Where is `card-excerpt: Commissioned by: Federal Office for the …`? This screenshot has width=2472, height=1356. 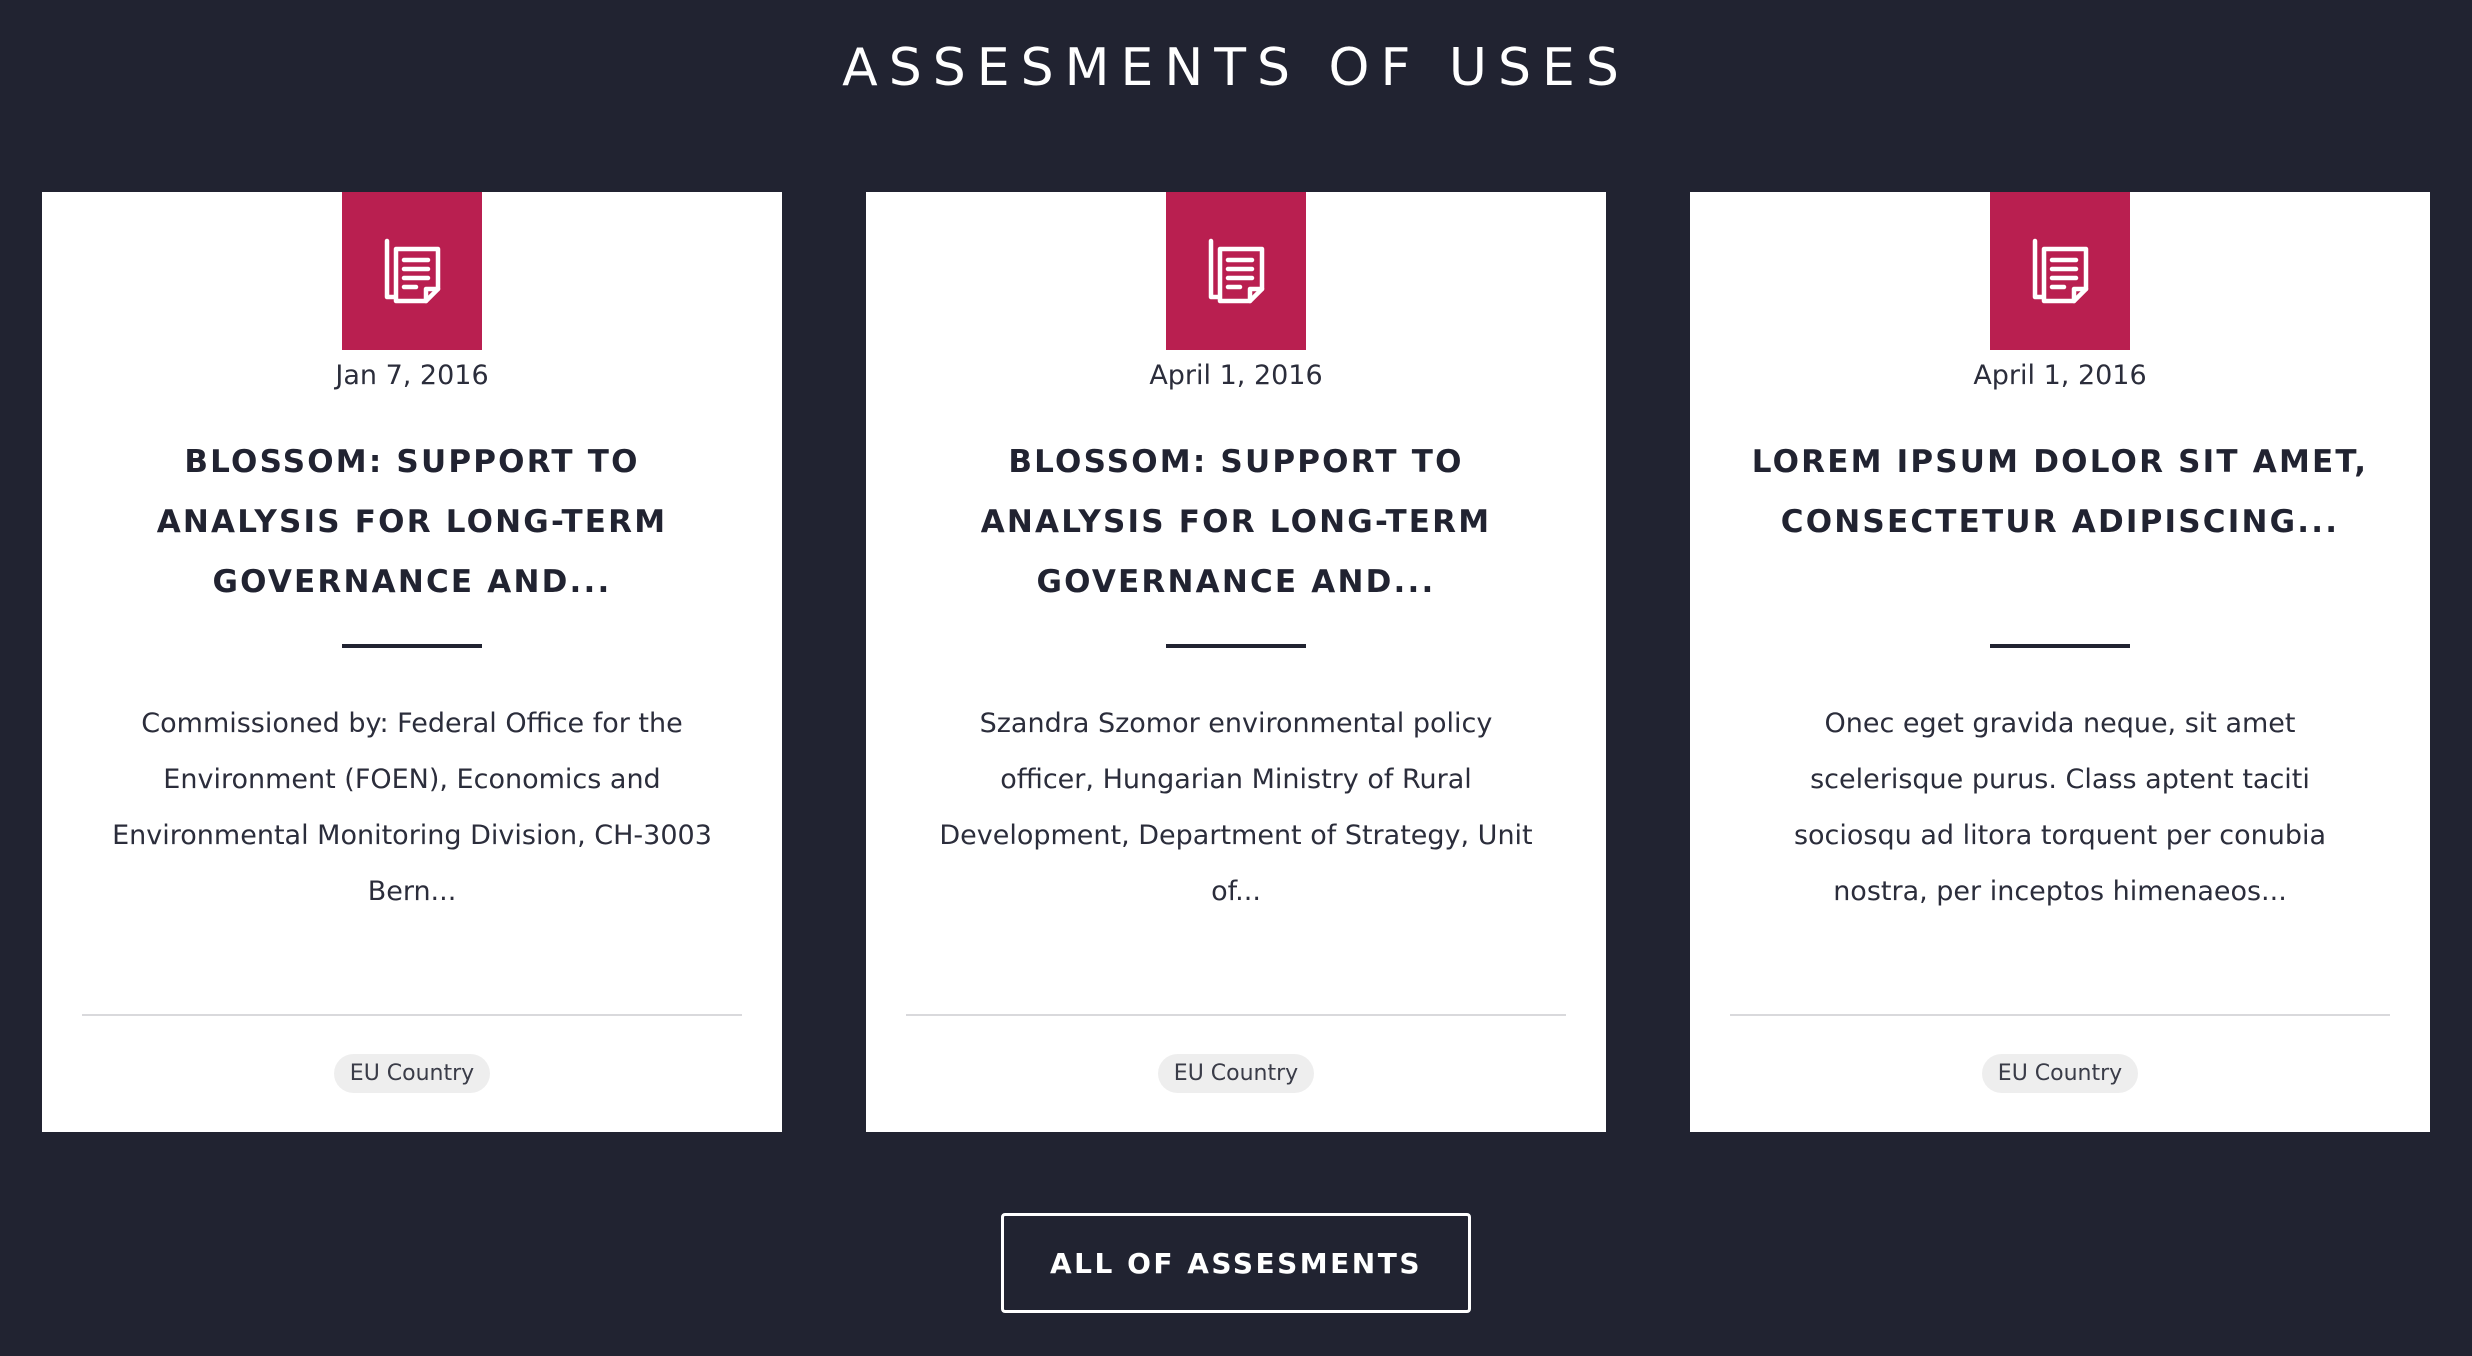
card-excerpt: Commissioned by: Federal Office for the … is located at coordinates (412, 807).